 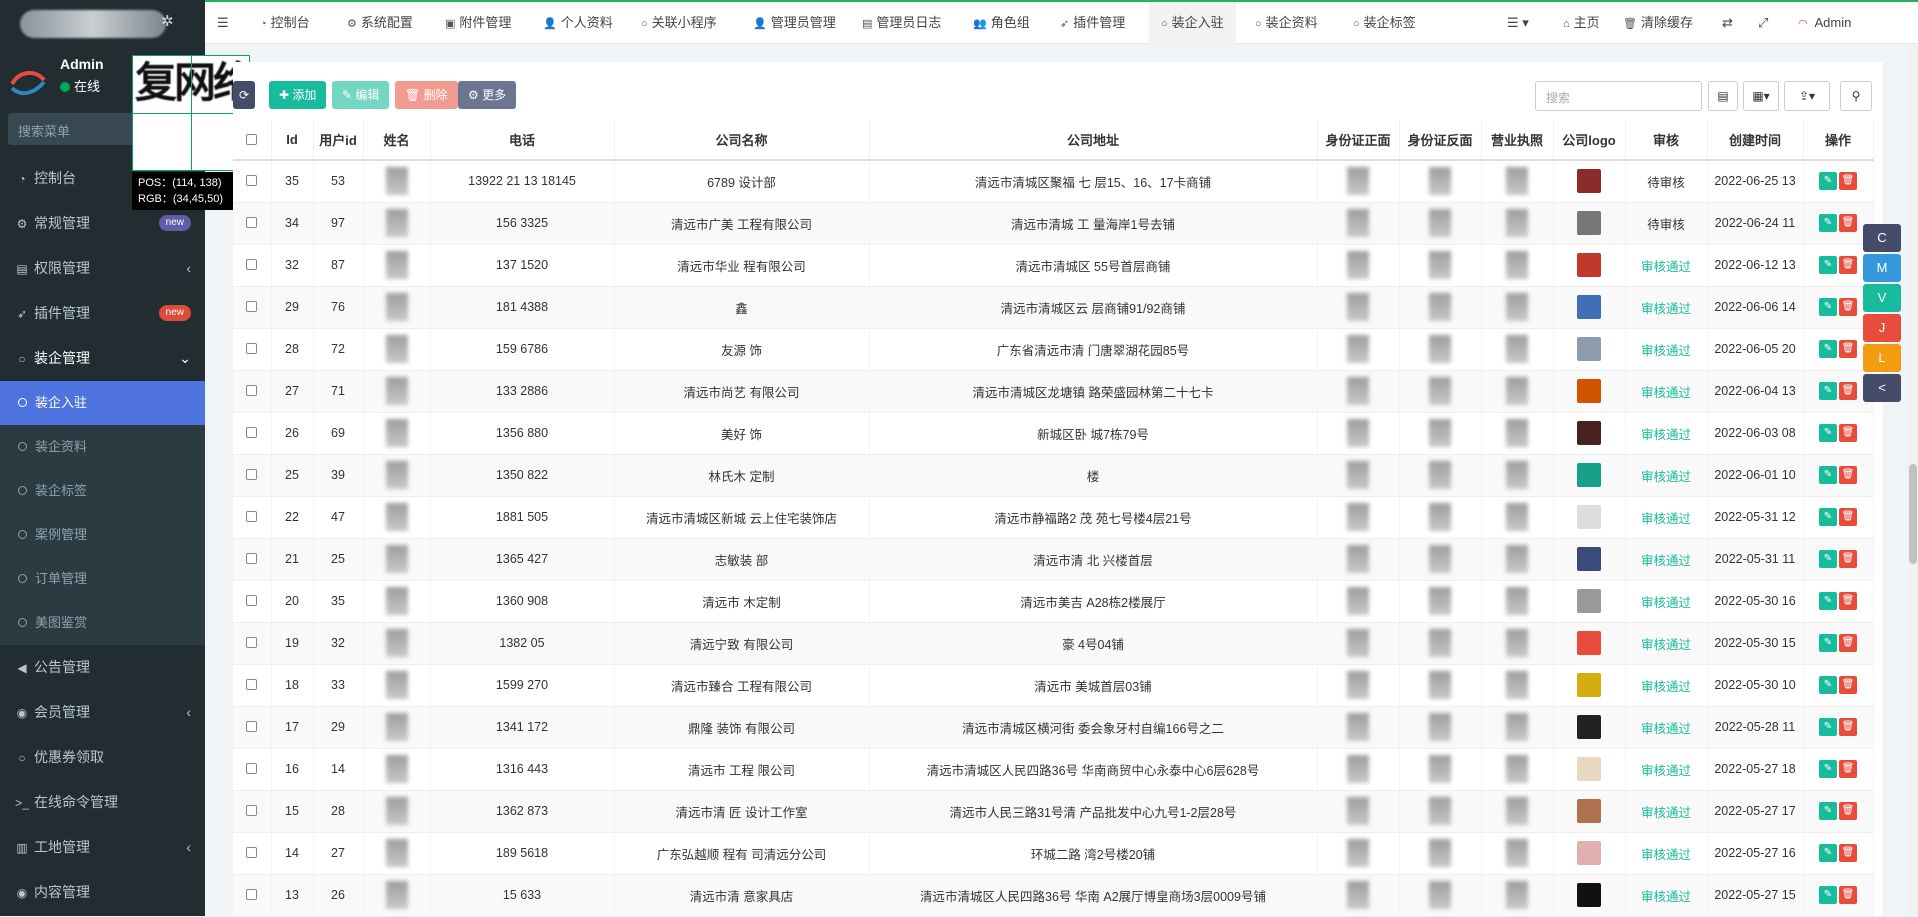 What do you see at coordinates (1618, 96) in the screenshot?
I see `table-search-input: 搜索` at bounding box center [1618, 96].